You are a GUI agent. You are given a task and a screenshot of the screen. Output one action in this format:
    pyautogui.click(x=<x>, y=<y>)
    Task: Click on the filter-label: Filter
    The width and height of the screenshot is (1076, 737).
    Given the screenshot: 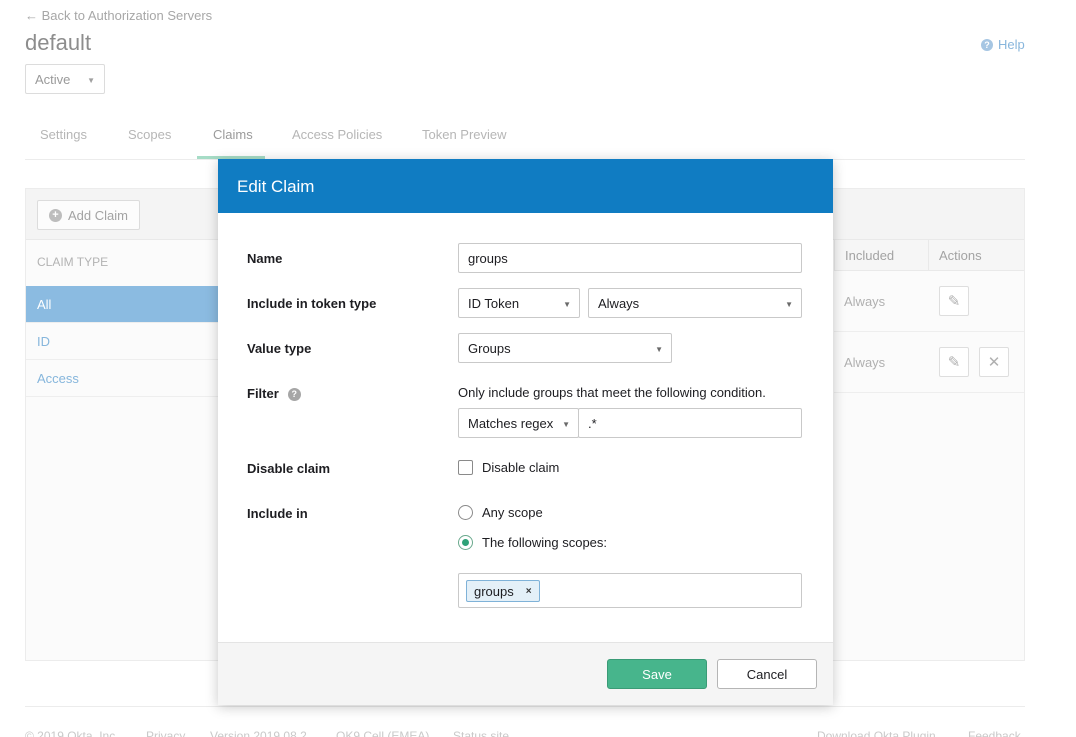 What is the action you would take?
    pyautogui.click(x=263, y=393)
    